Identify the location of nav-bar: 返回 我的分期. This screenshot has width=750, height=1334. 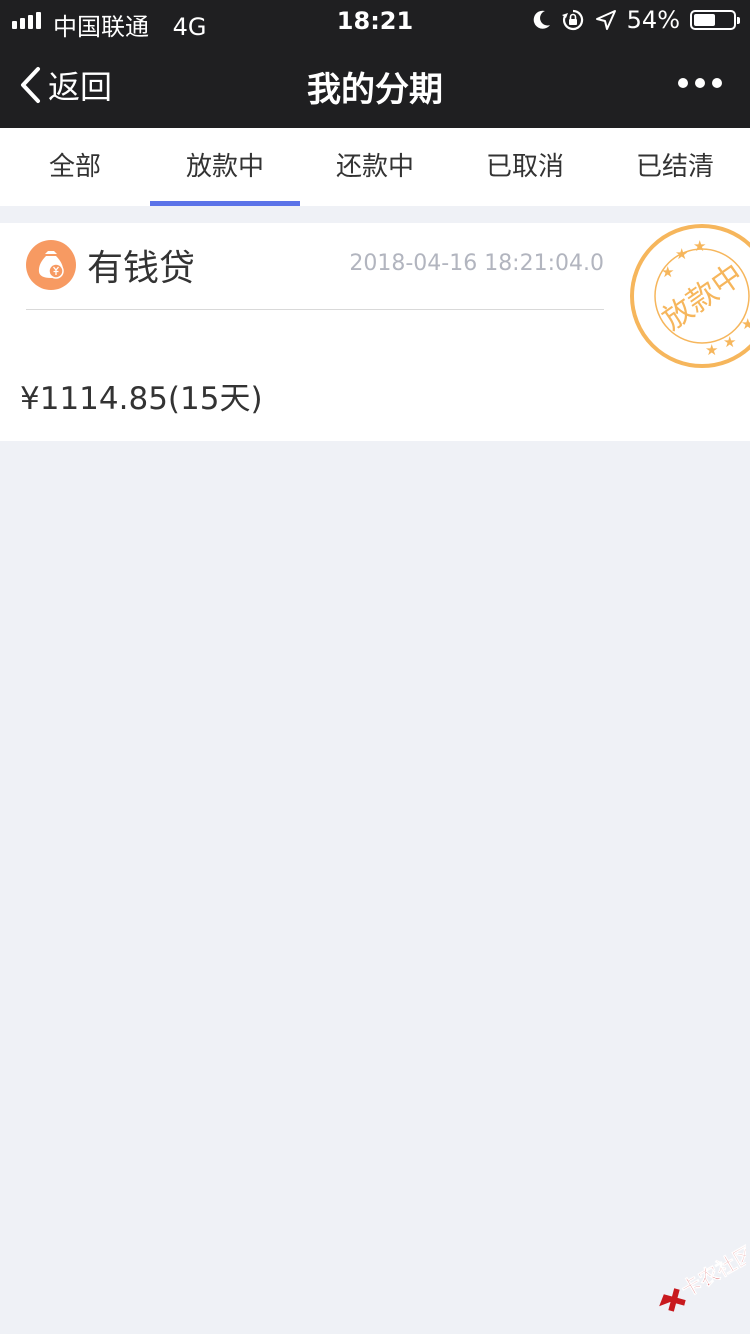
(375, 86).